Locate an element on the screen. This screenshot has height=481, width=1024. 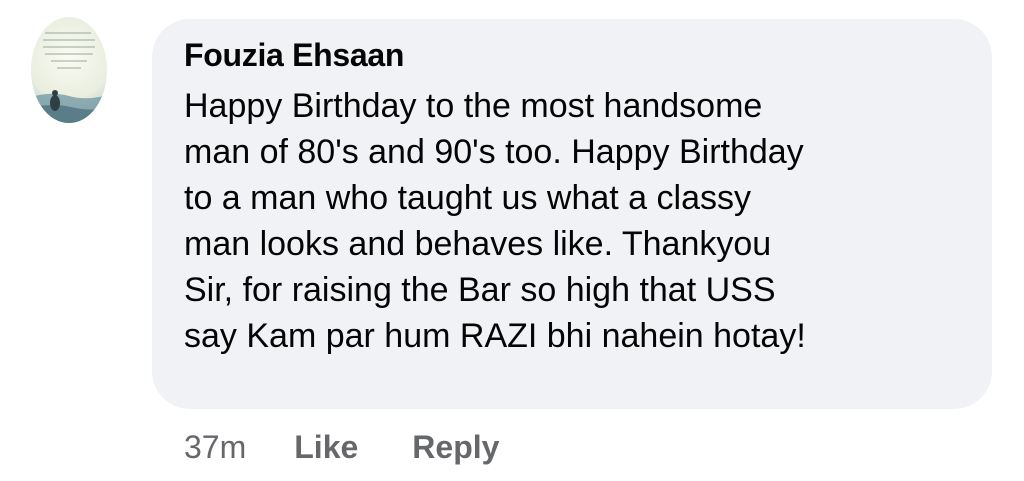
like-button: Like is located at coordinates (326, 447).